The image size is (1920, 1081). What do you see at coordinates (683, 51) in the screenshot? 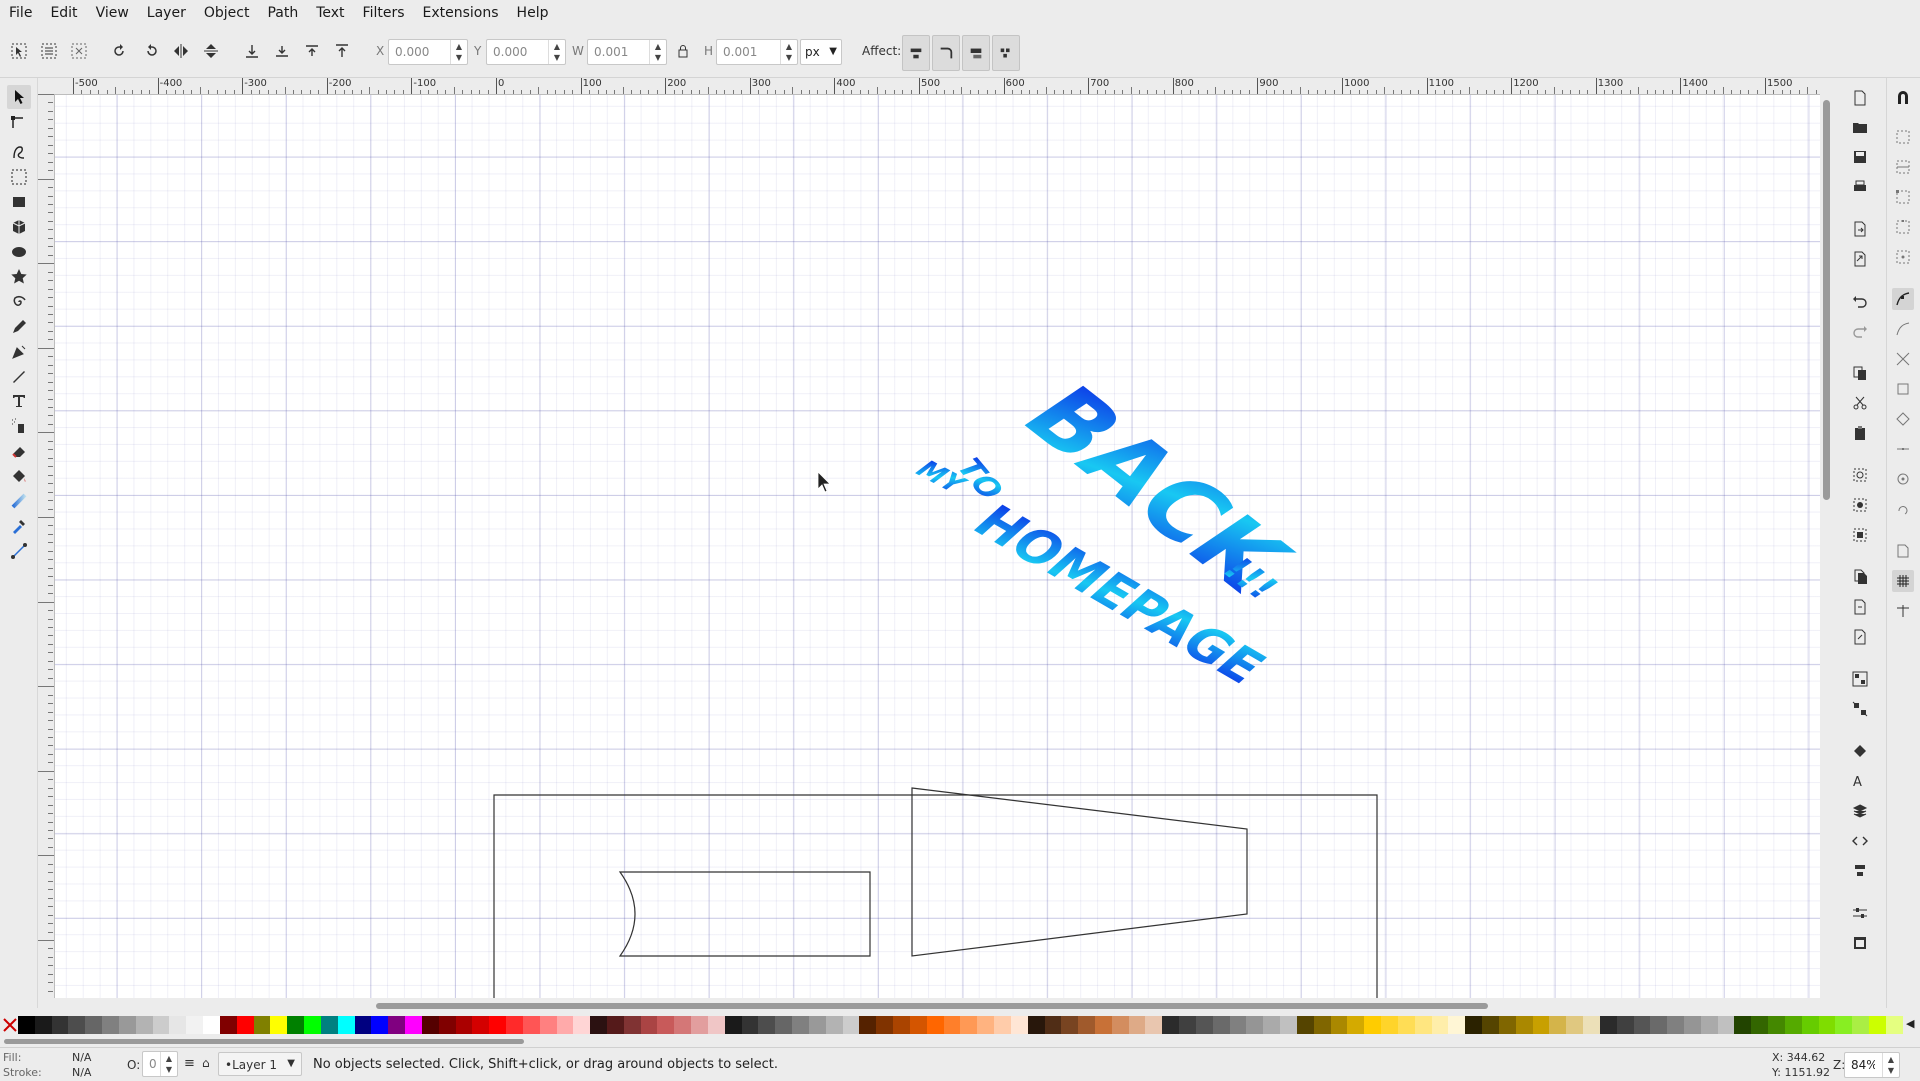
I see `lock-icon` at bounding box center [683, 51].